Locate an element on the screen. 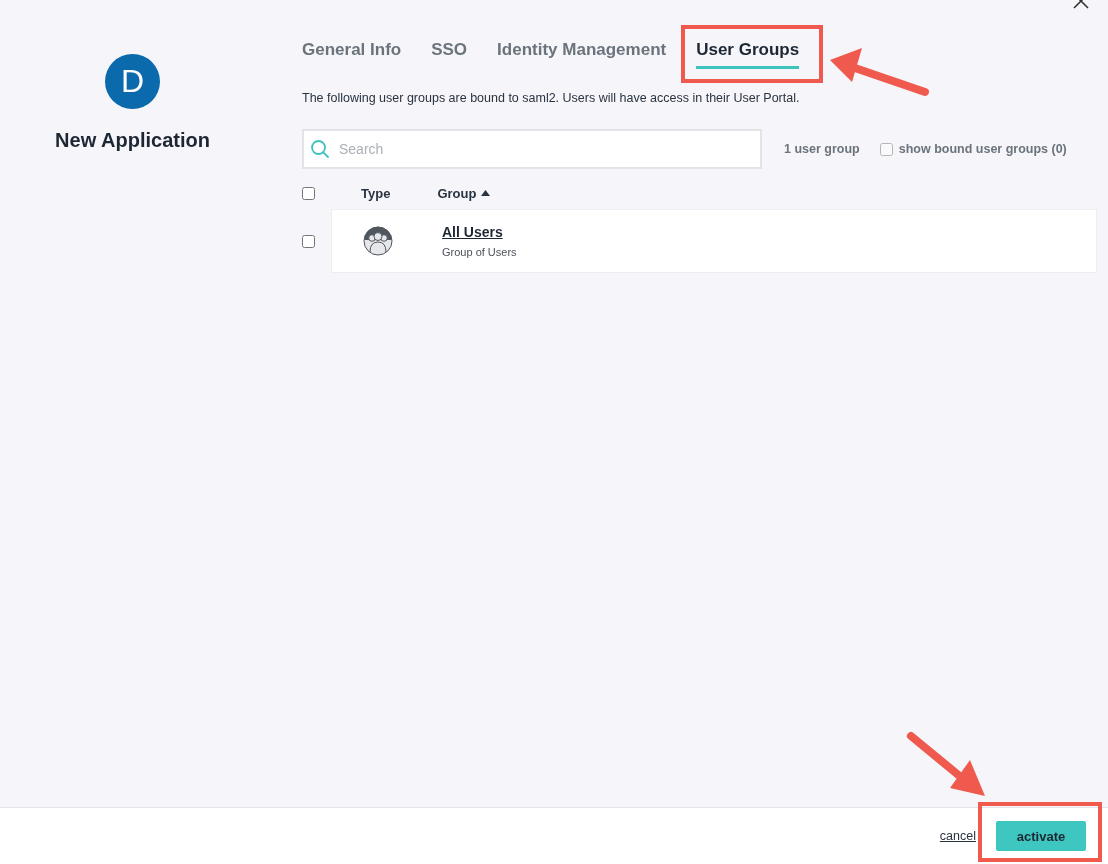 The height and width of the screenshot is (864, 1108). user-group-icon is located at coordinates (378, 241).